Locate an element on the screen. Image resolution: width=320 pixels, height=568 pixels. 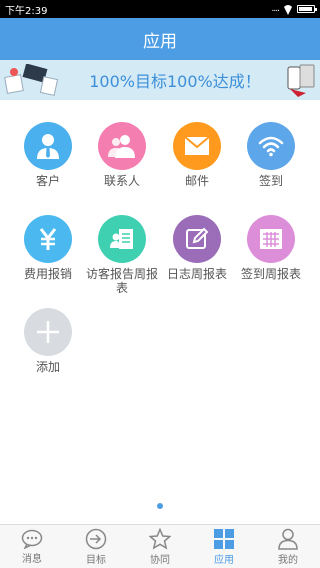
tab-collaboration: 协同 is located at coordinates (160, 546).